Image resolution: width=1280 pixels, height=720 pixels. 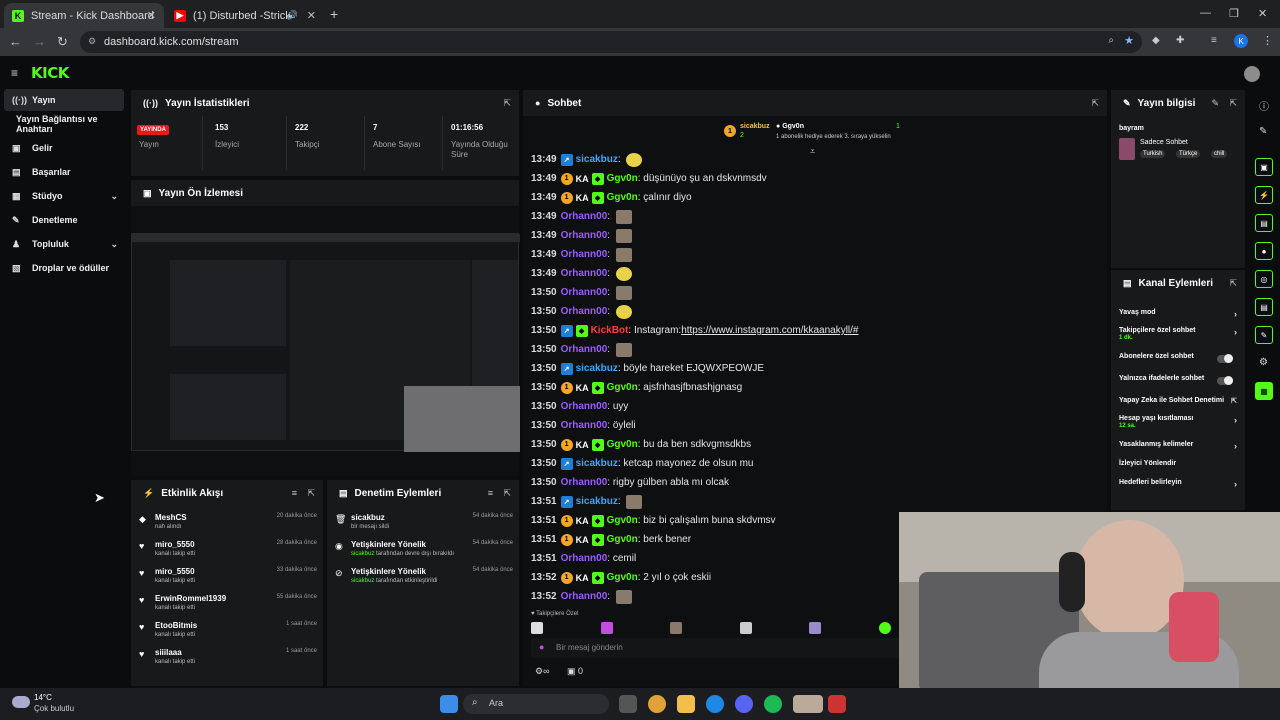 I want to click on activity-item: ♥ siiilaaa kanalı takip etti 1 saat önce, so click(x=228, y=658).